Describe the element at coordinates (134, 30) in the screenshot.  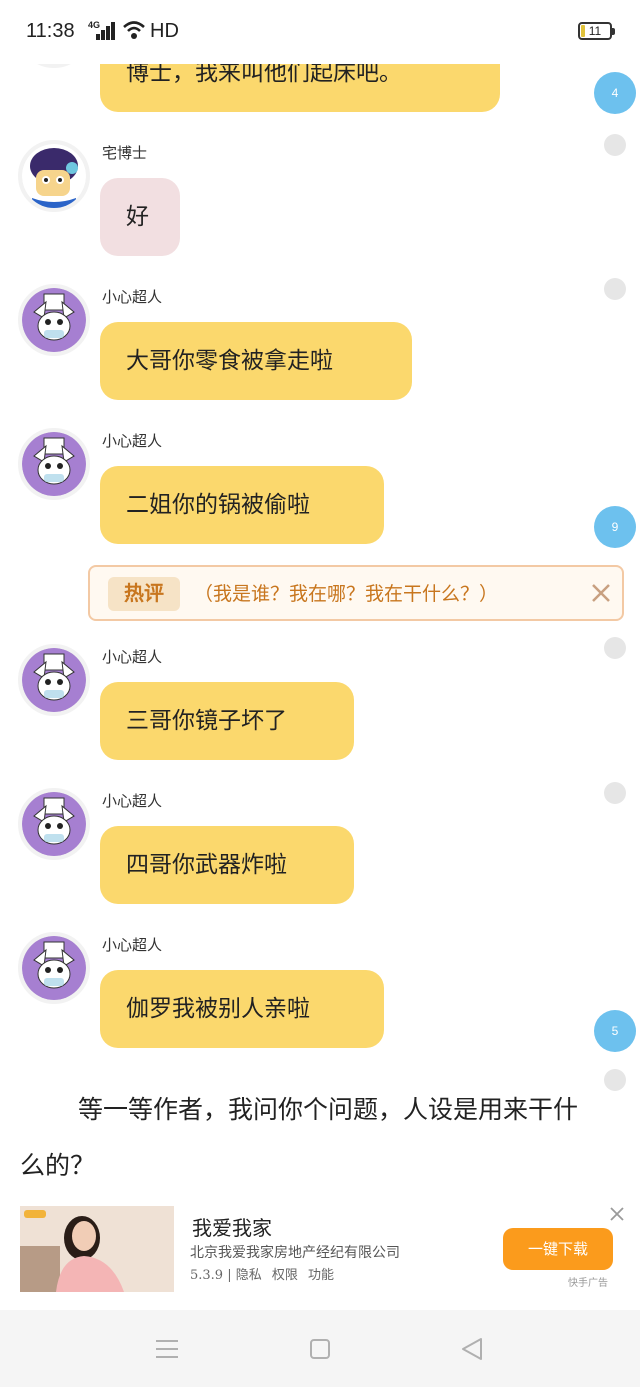
I see `wifi-icon` at that location.